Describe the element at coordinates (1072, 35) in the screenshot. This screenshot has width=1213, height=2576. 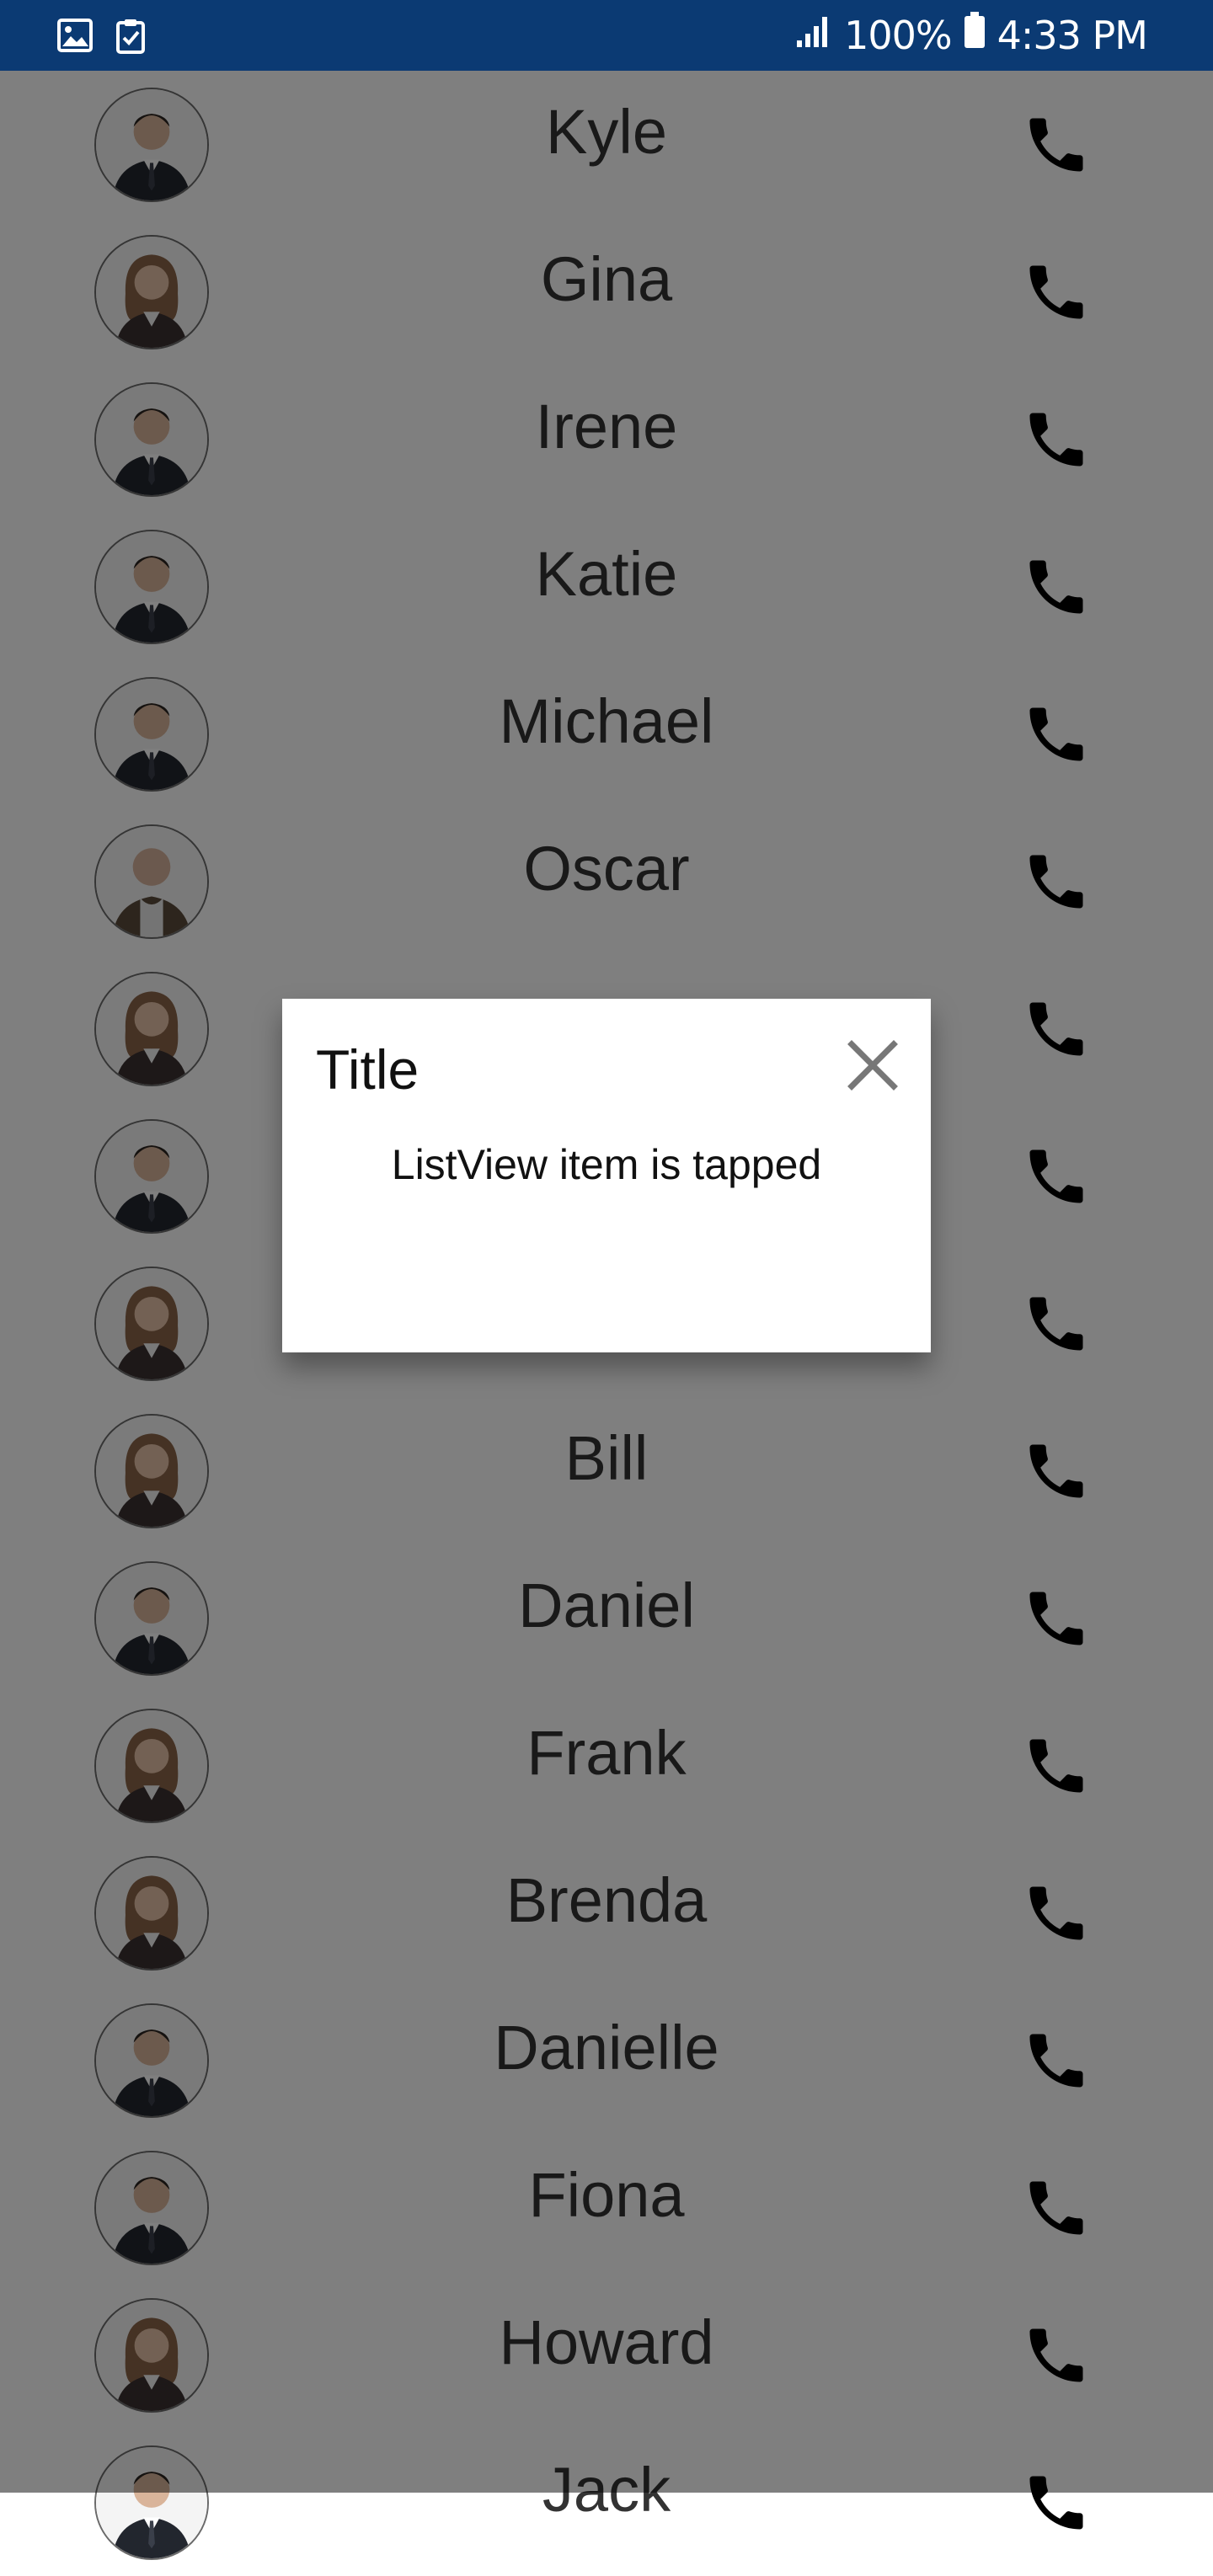
I see `status-time: 4:33 PM` at that location.